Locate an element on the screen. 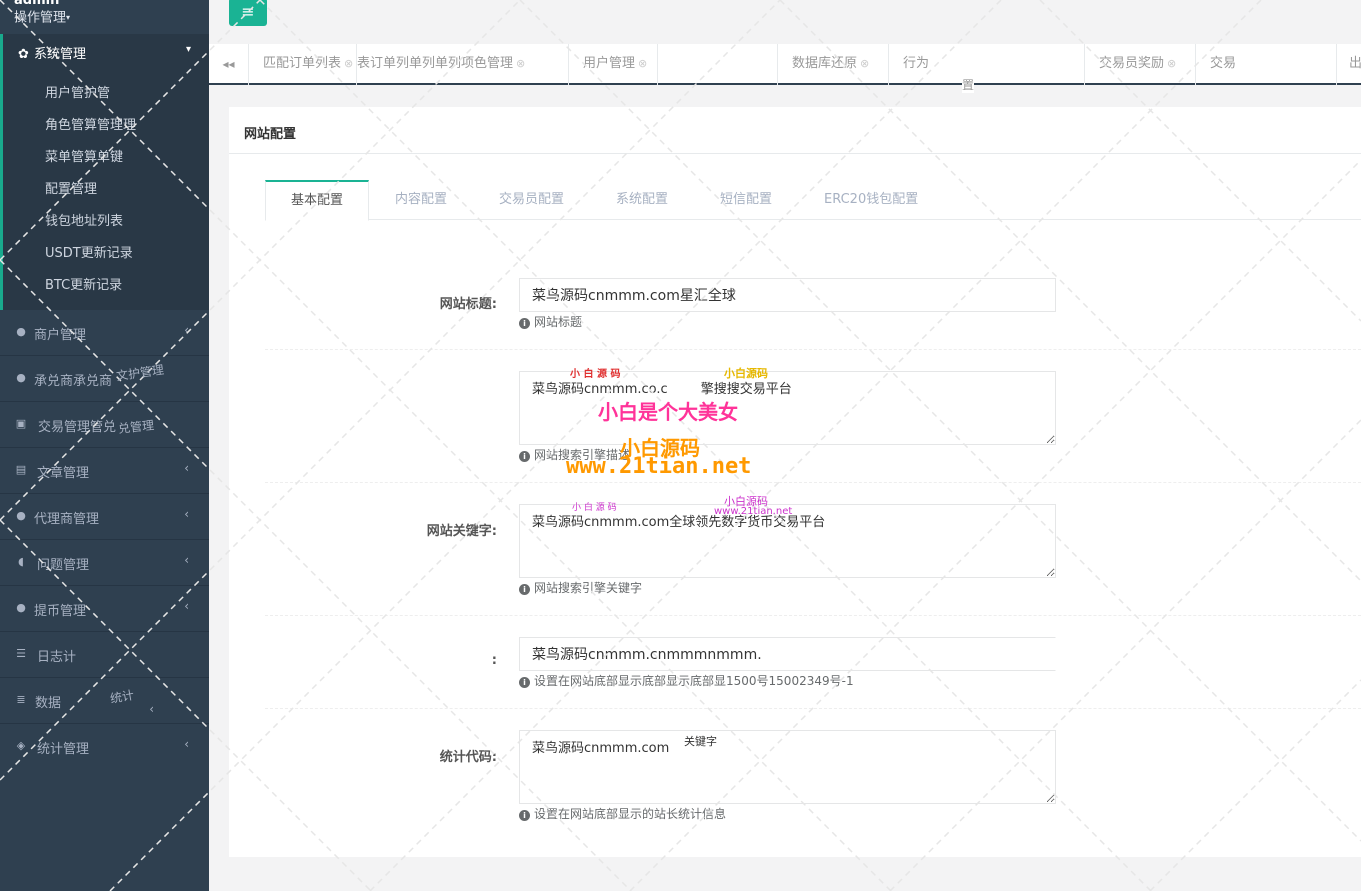 Image resolution: width=1361 pixels, height=891 pixels. sidebar-item-articles: ▤ 文章管理 ‹ is located at coordinates (104, 471).